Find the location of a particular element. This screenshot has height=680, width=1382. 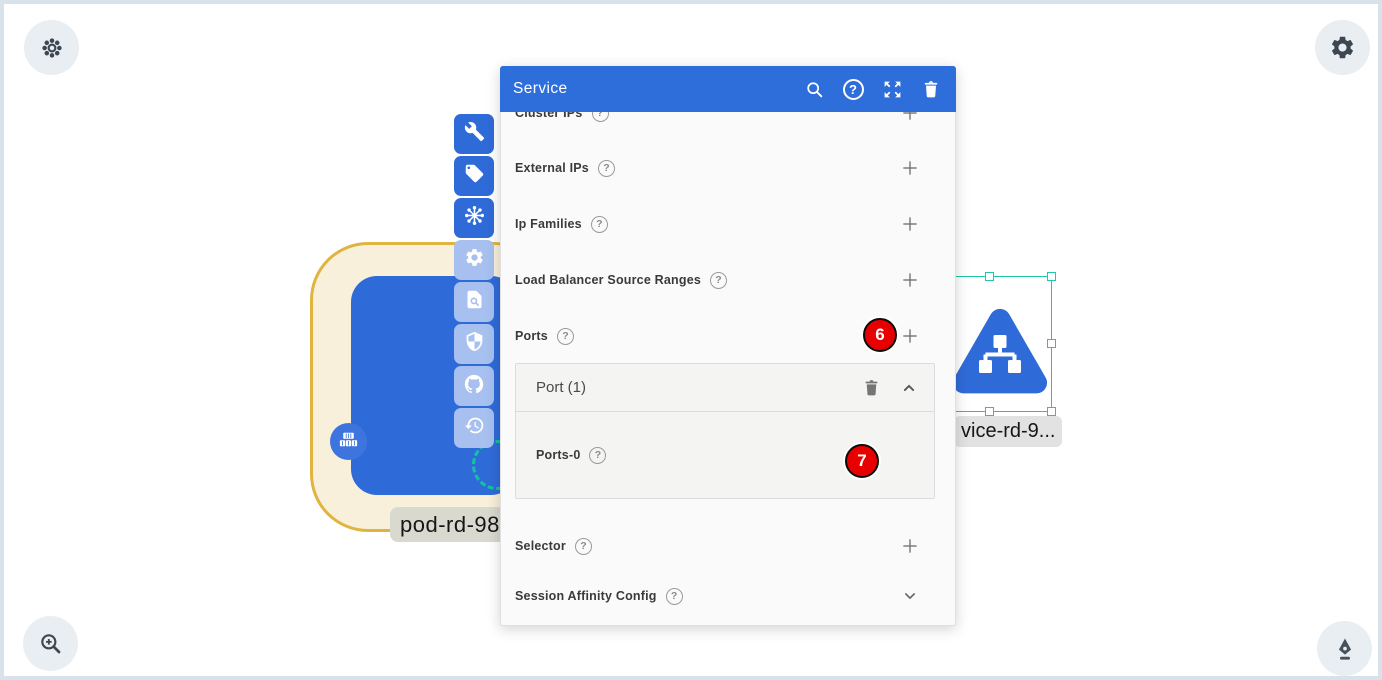

pod-label-text: pod-rd-98 is located at coordinates (450, 524).